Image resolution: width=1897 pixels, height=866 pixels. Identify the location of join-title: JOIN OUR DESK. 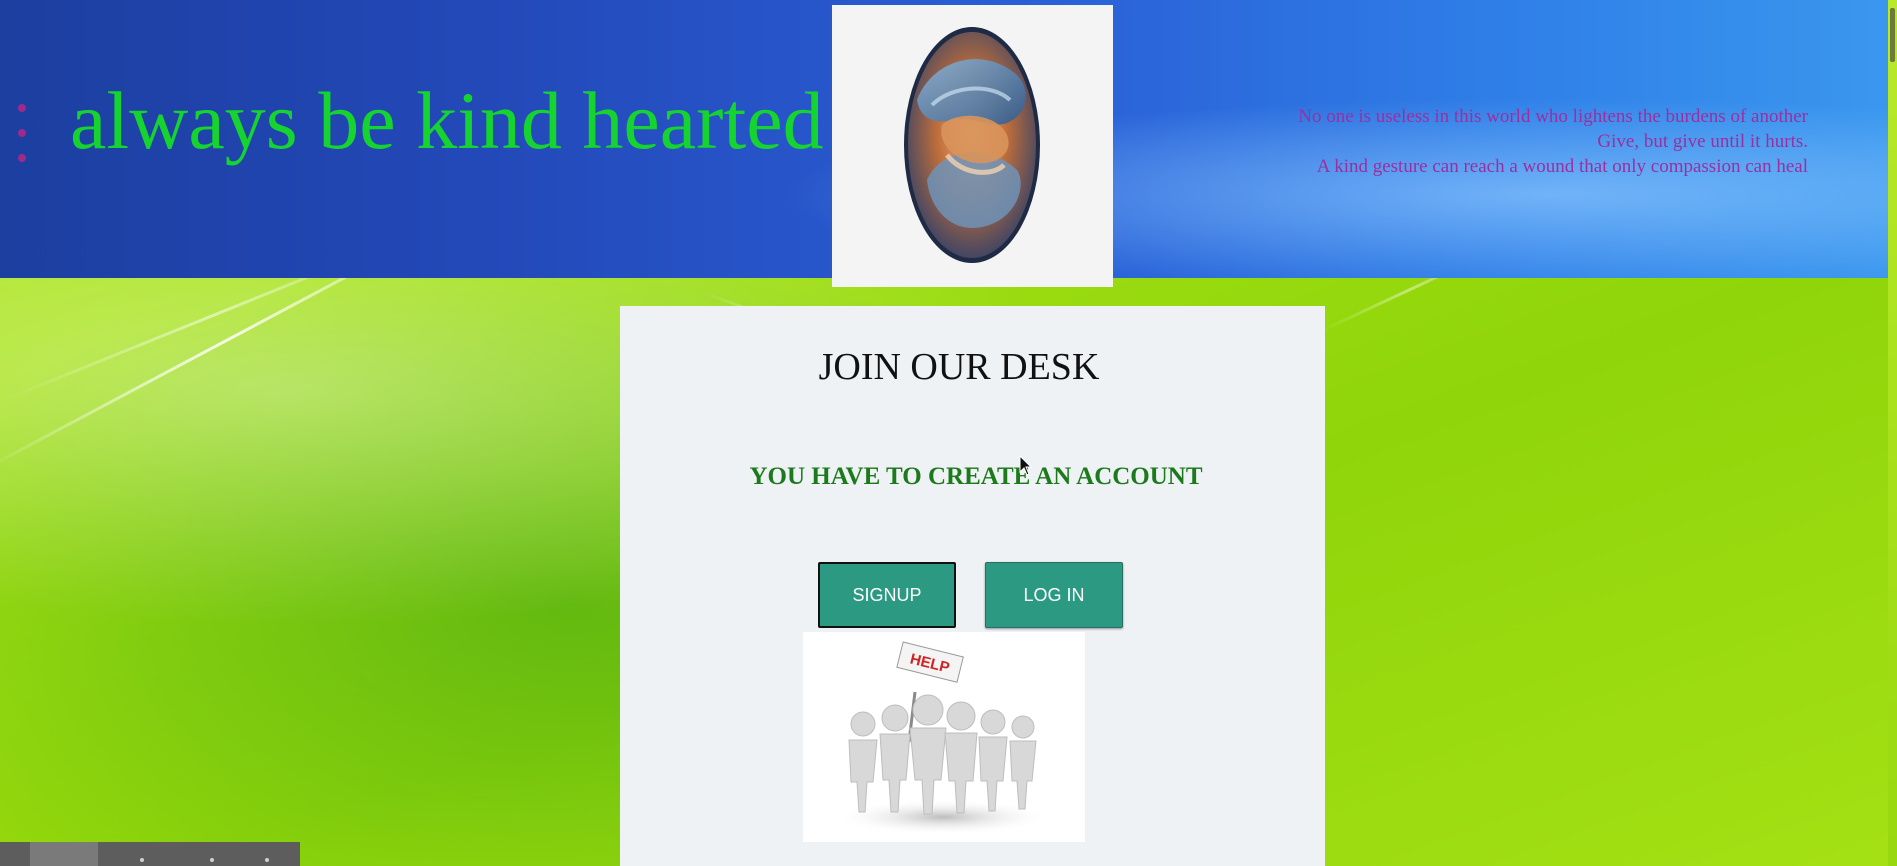
(959, 367).